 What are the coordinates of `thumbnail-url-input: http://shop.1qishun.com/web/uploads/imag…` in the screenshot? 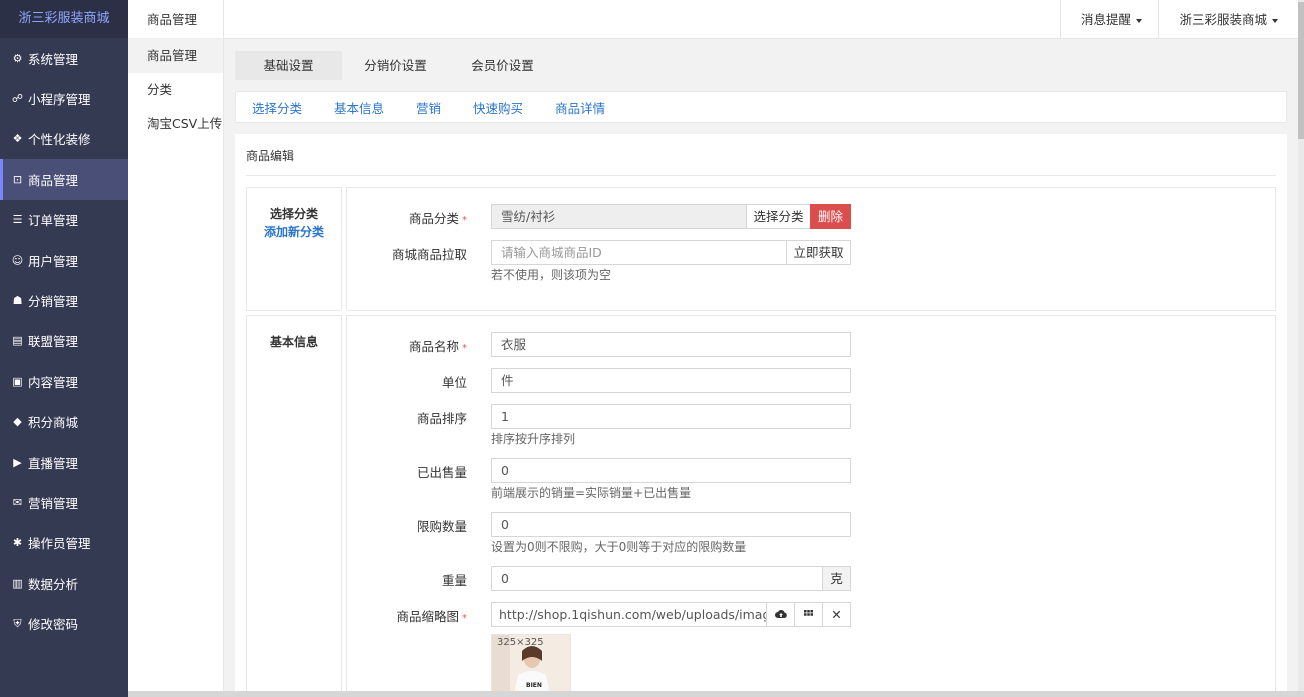 It's located at (629, 614).